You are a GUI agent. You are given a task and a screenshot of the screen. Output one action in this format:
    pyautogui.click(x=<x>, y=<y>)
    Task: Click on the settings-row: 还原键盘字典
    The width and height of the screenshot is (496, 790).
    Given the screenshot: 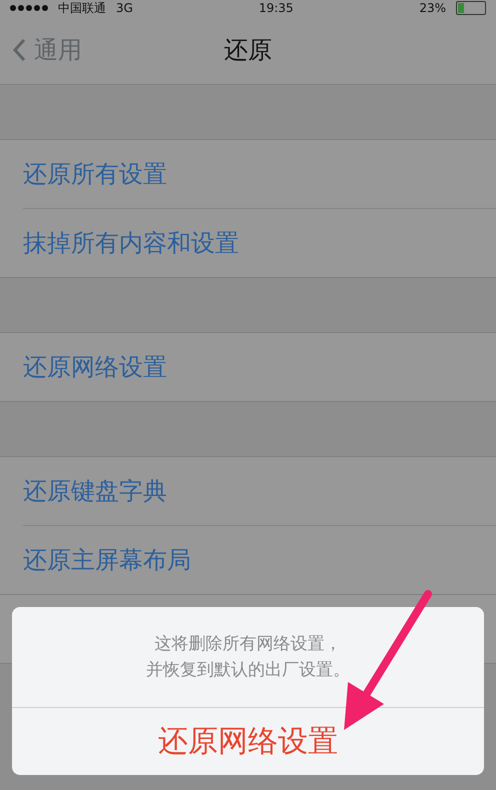 What is the action you would take?
    pyautogui.click(x=259, y=491)
    